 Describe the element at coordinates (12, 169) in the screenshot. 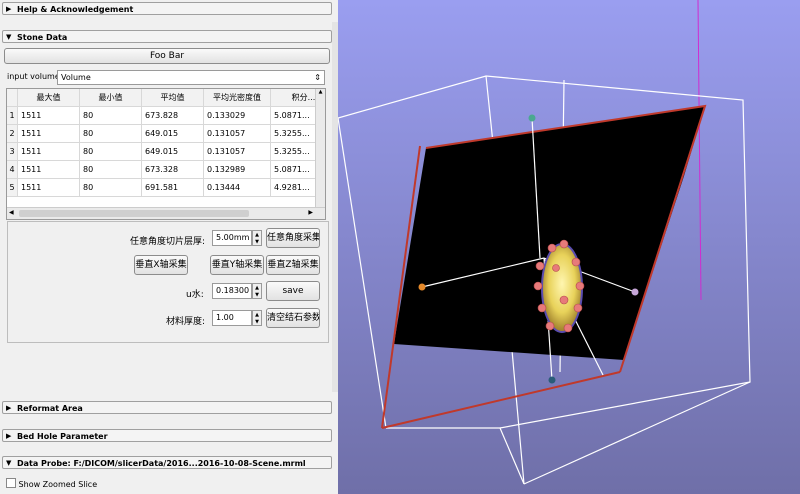

I see `row-number: 4` at that location.